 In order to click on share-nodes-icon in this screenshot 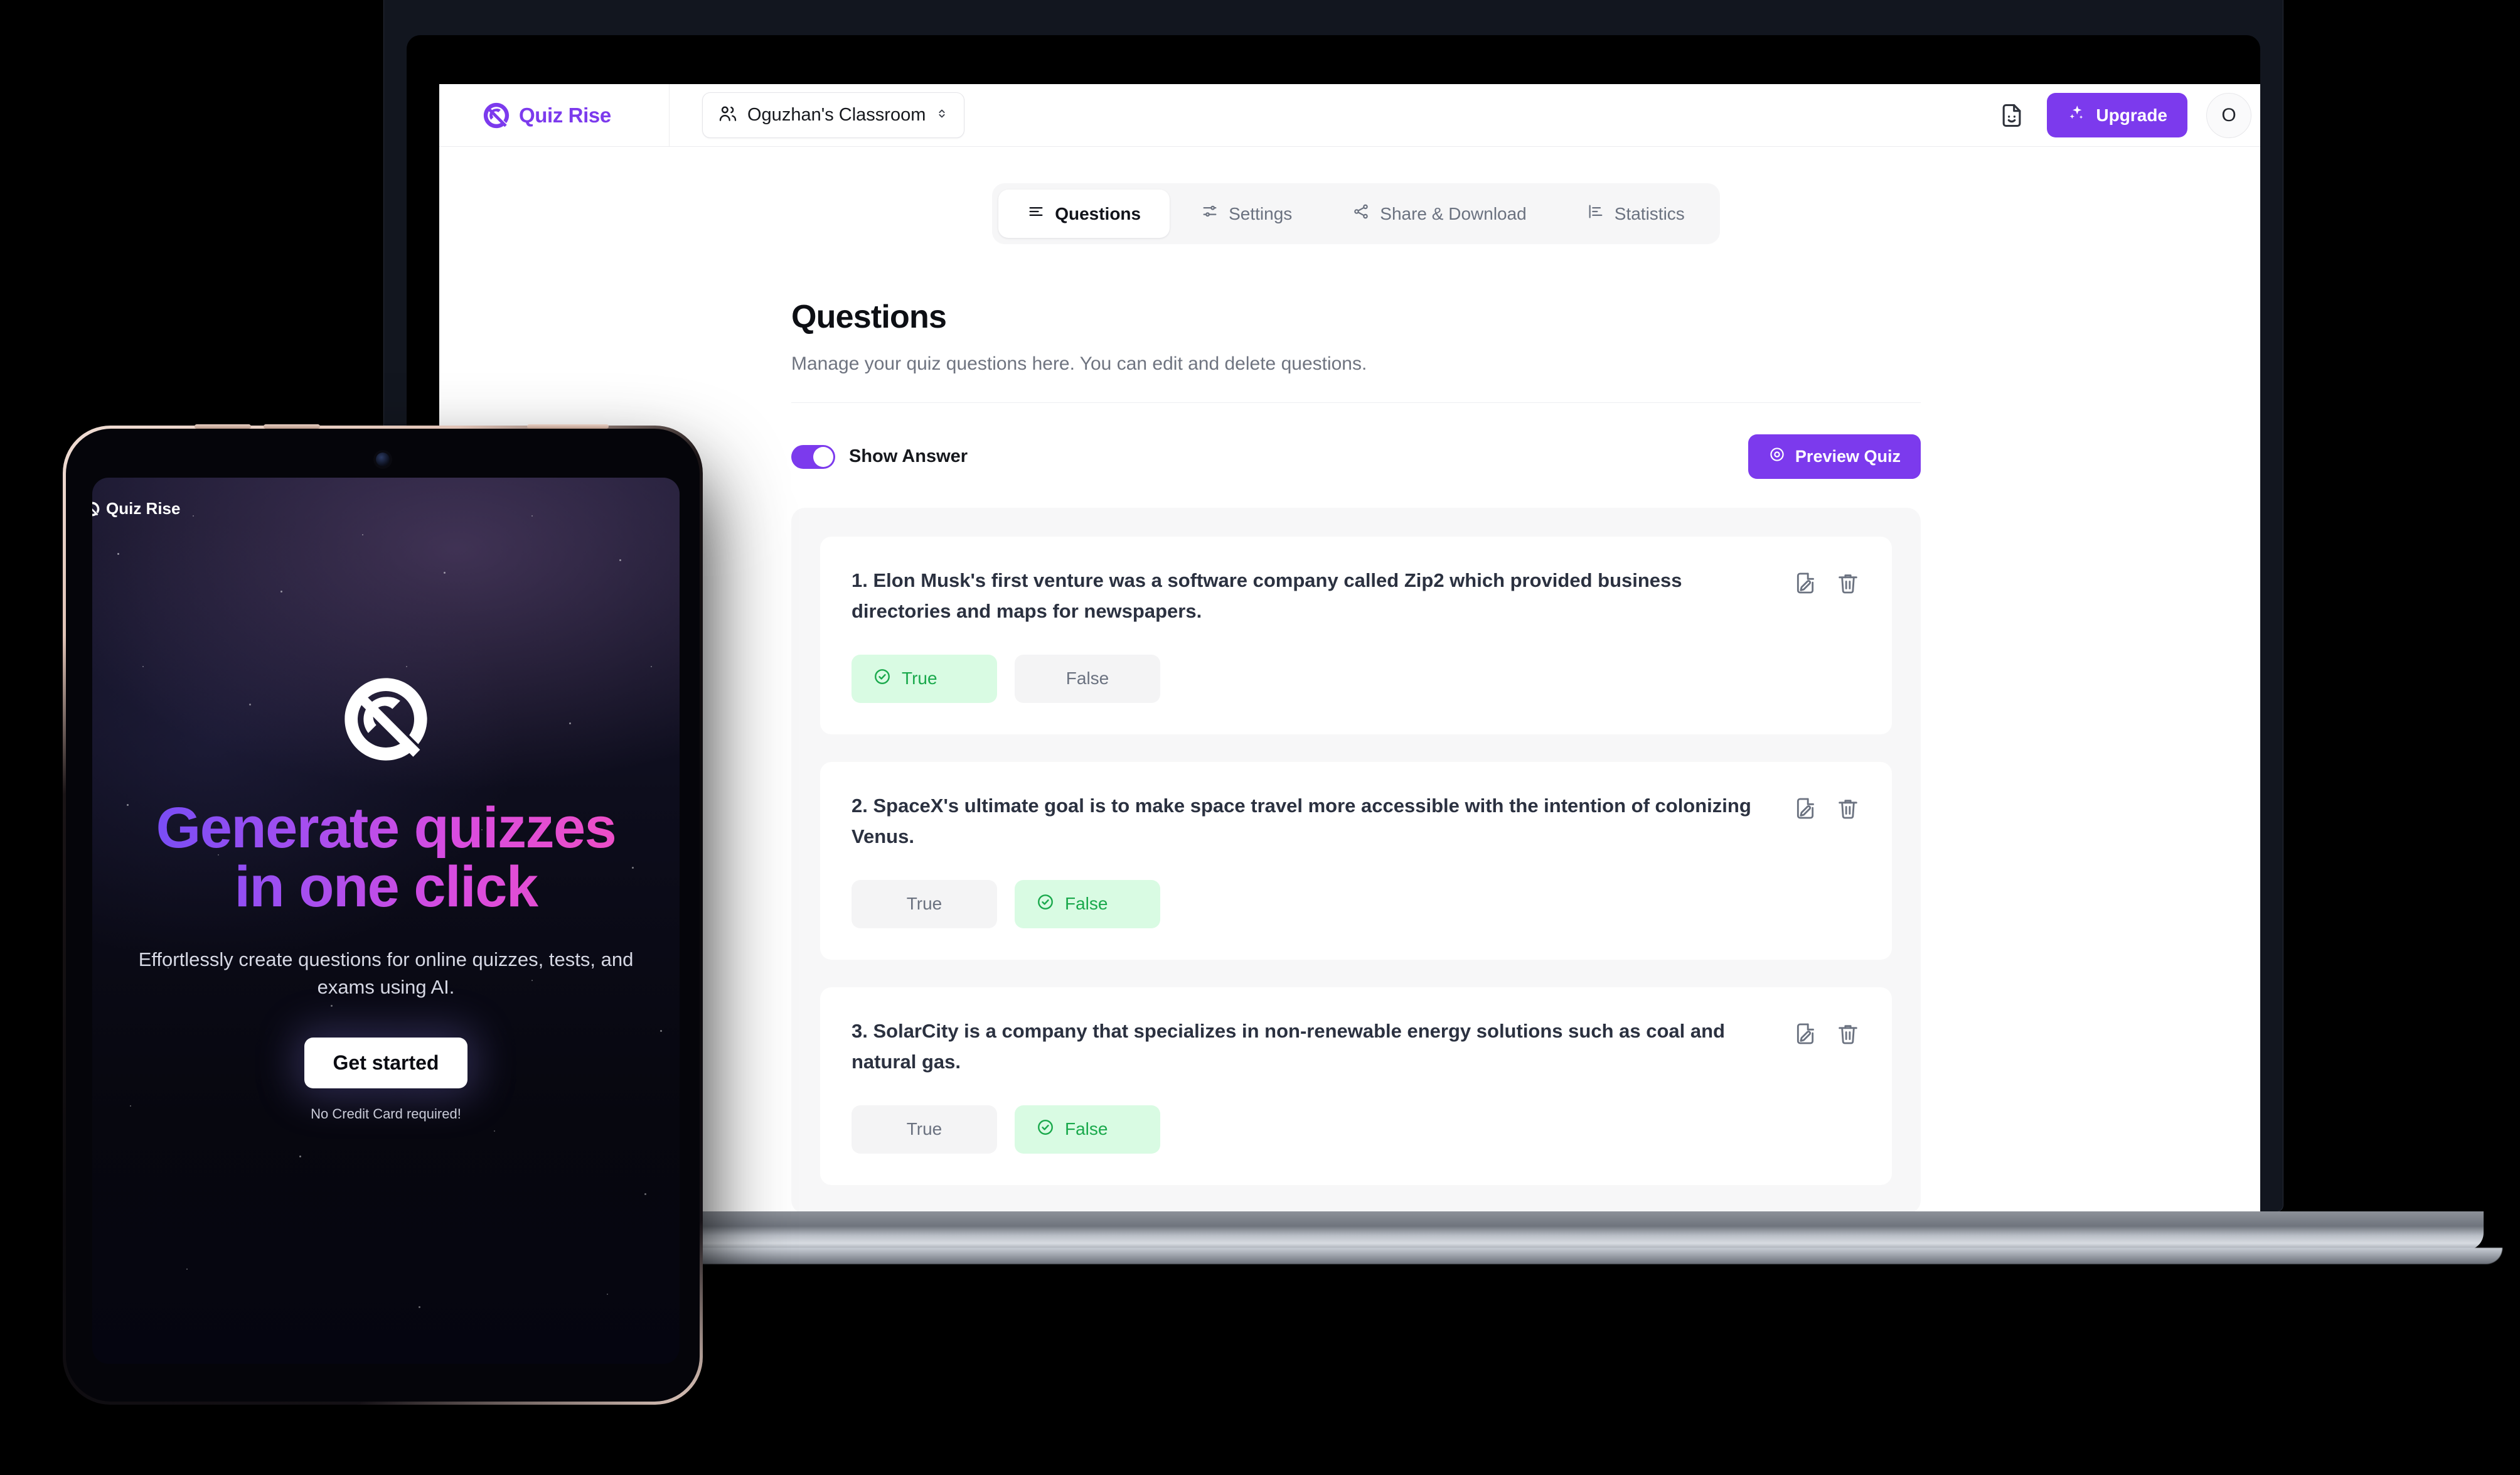, I will do `click(1361, 214)`.